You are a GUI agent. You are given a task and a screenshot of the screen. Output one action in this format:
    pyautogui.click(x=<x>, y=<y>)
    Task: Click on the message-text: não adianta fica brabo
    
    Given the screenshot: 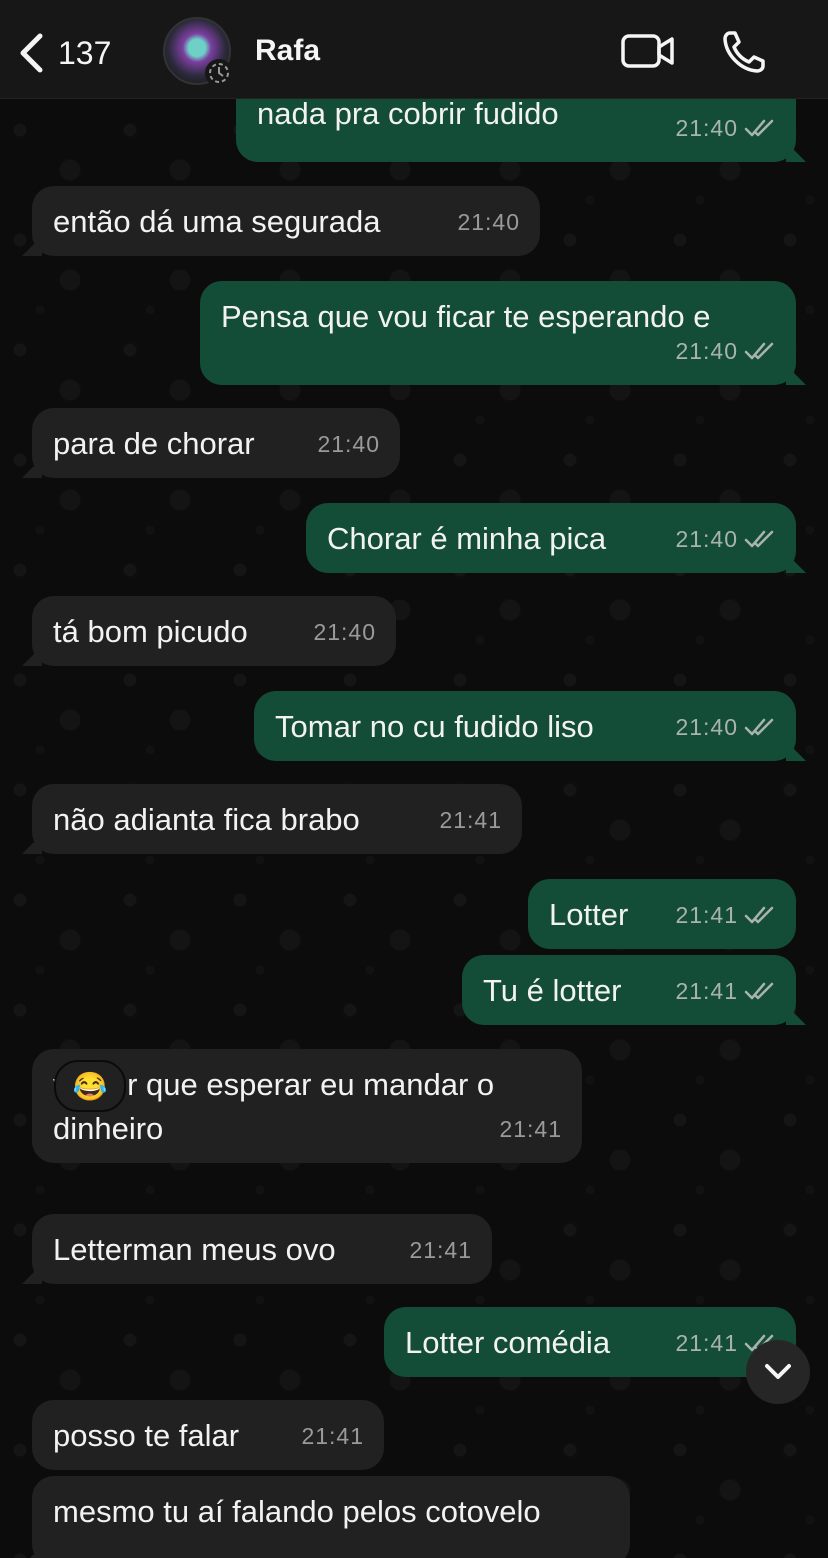 What is the action you would take?
    pyautogui.click(x=206, y=819)
    